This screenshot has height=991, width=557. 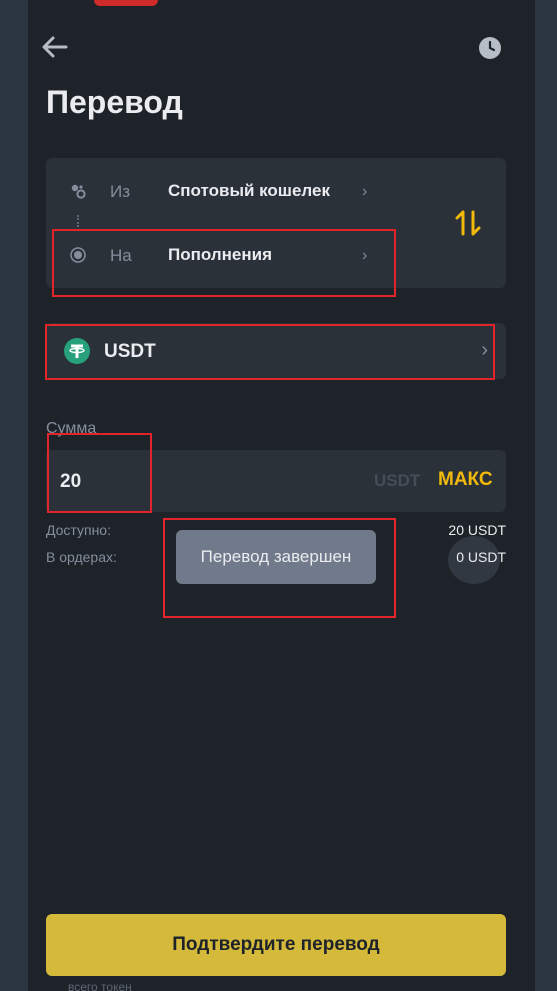 What do you see at coordinates (71, 428) in the screenshot?
I see `amount-label: Сумма` at bounding box center [71, 428].